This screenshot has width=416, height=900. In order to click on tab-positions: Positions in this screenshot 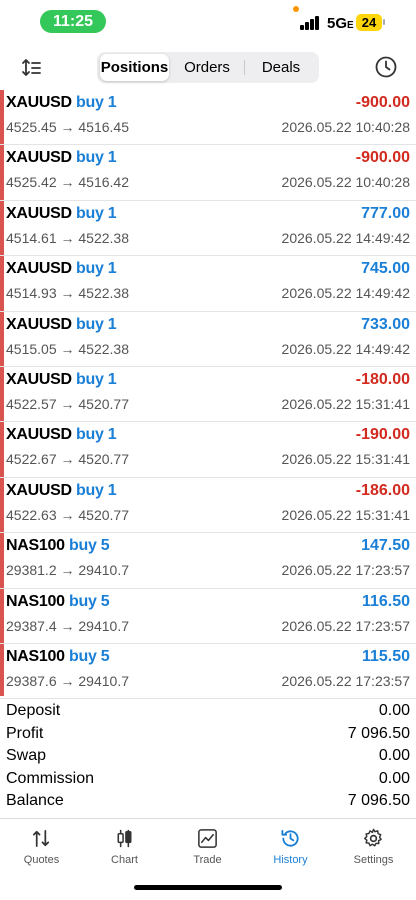, I will do `click(134, 67)`.